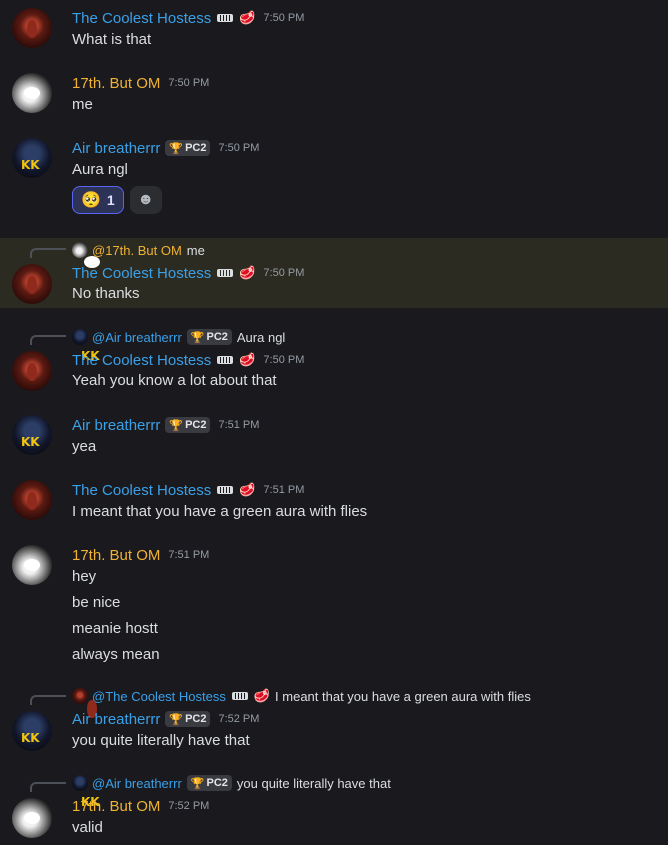 The image size is (668, 845). I want to click on message-header: Air breatherrr 🏆 PC2 7:50 PM, so click(165, 148).